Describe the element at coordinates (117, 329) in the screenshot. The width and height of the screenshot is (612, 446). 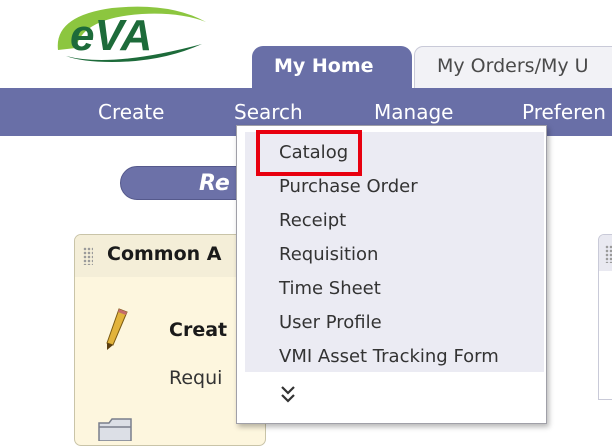
I see `pencil-icon` at that location.